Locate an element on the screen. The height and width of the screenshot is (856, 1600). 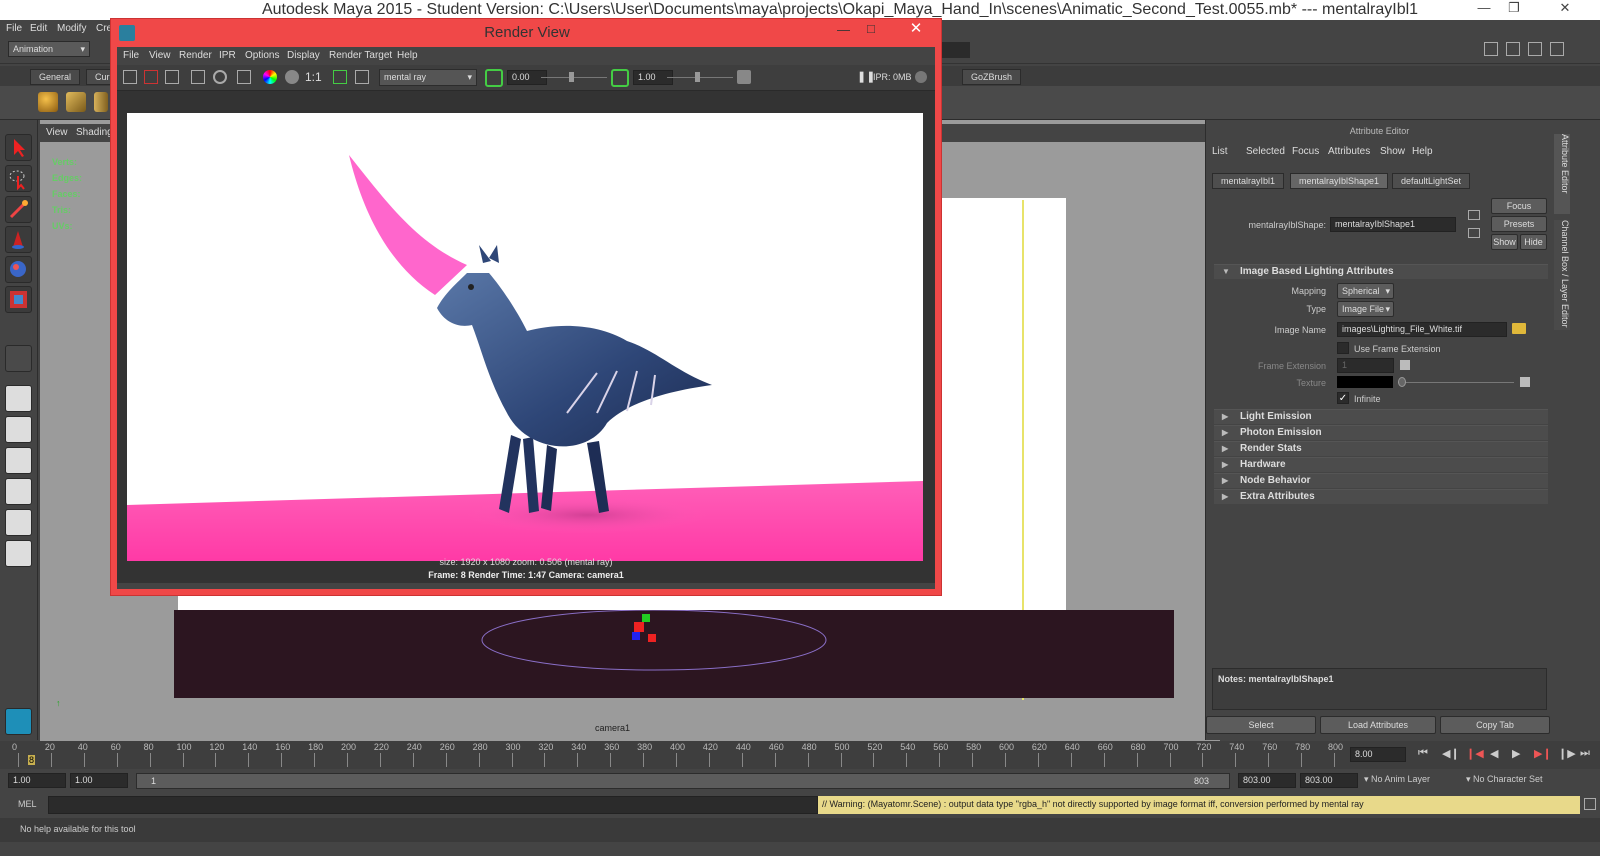
rv-menu-options: Options is located at coordinates (262, 55).